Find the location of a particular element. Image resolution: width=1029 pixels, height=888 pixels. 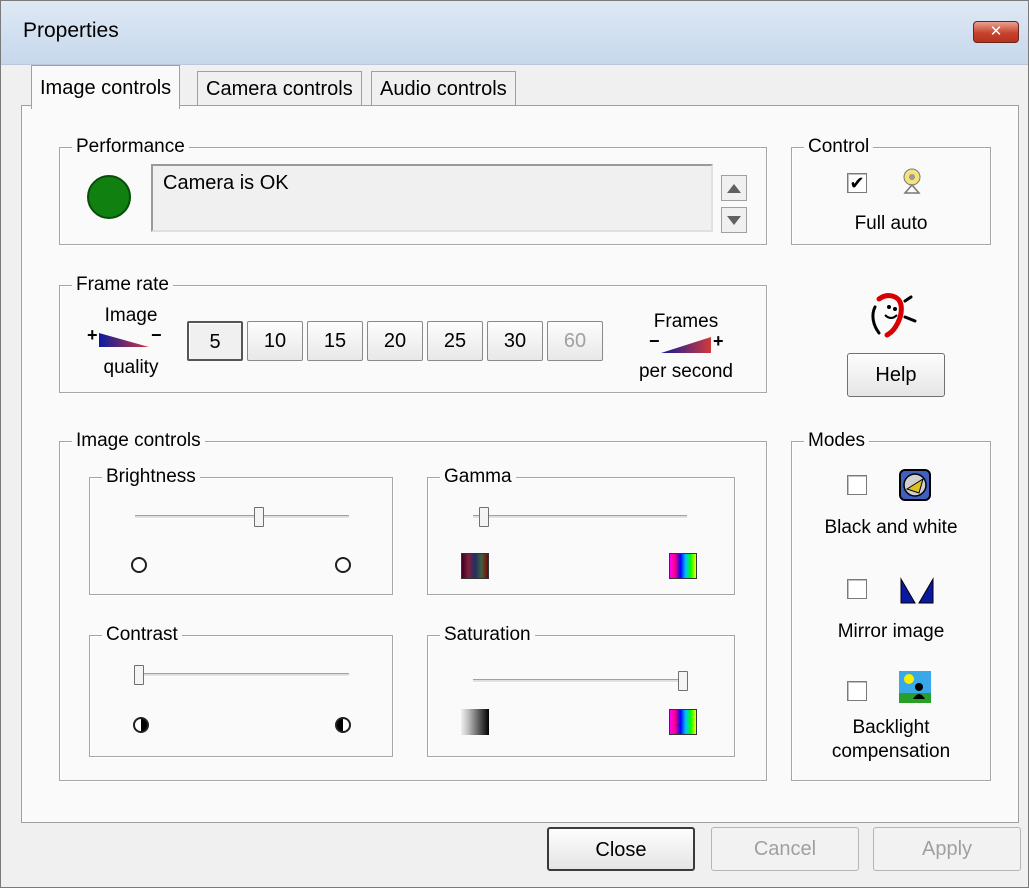

arrow-down-icon is located at coordinates (734, 220).